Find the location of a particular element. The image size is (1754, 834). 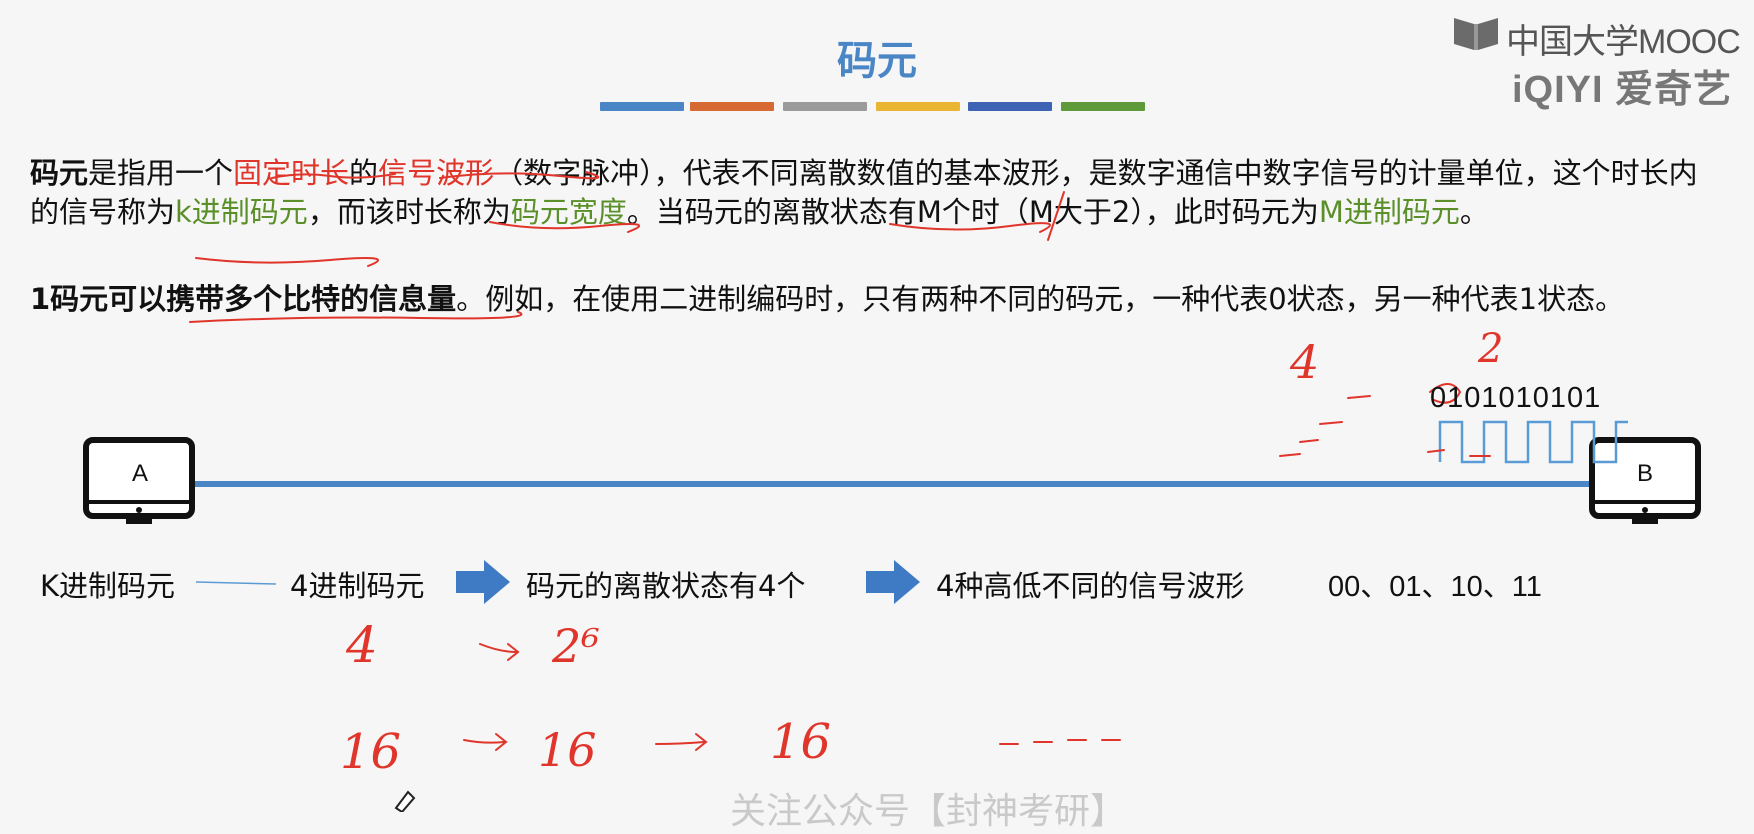

flow-codes: 00、01、10、11 is located at coordinates (1435, 587).